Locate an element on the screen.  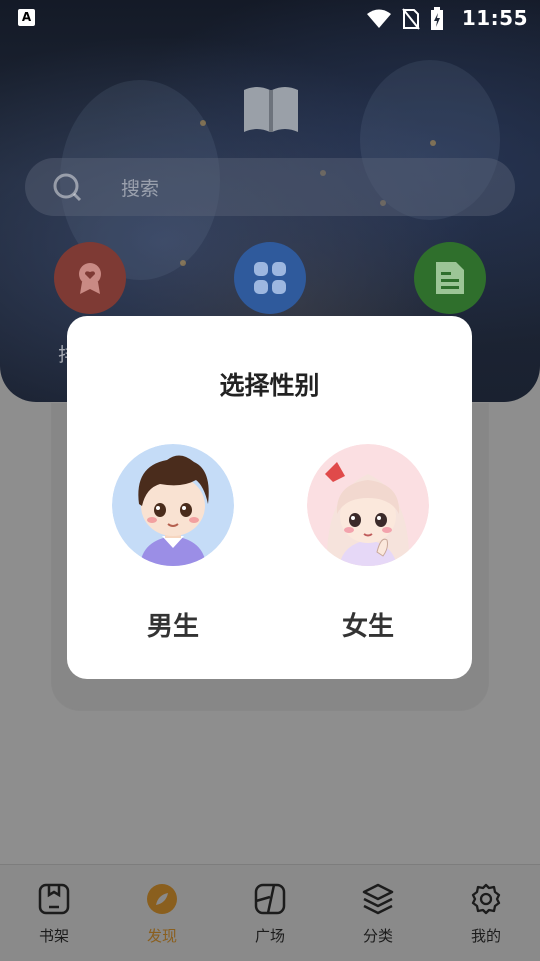
nav-bookshelf-label: 书架 is located at coordinates (53, 936).